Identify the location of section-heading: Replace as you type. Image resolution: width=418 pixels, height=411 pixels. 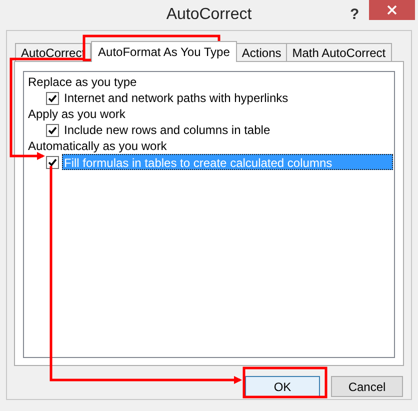
(82, 82).